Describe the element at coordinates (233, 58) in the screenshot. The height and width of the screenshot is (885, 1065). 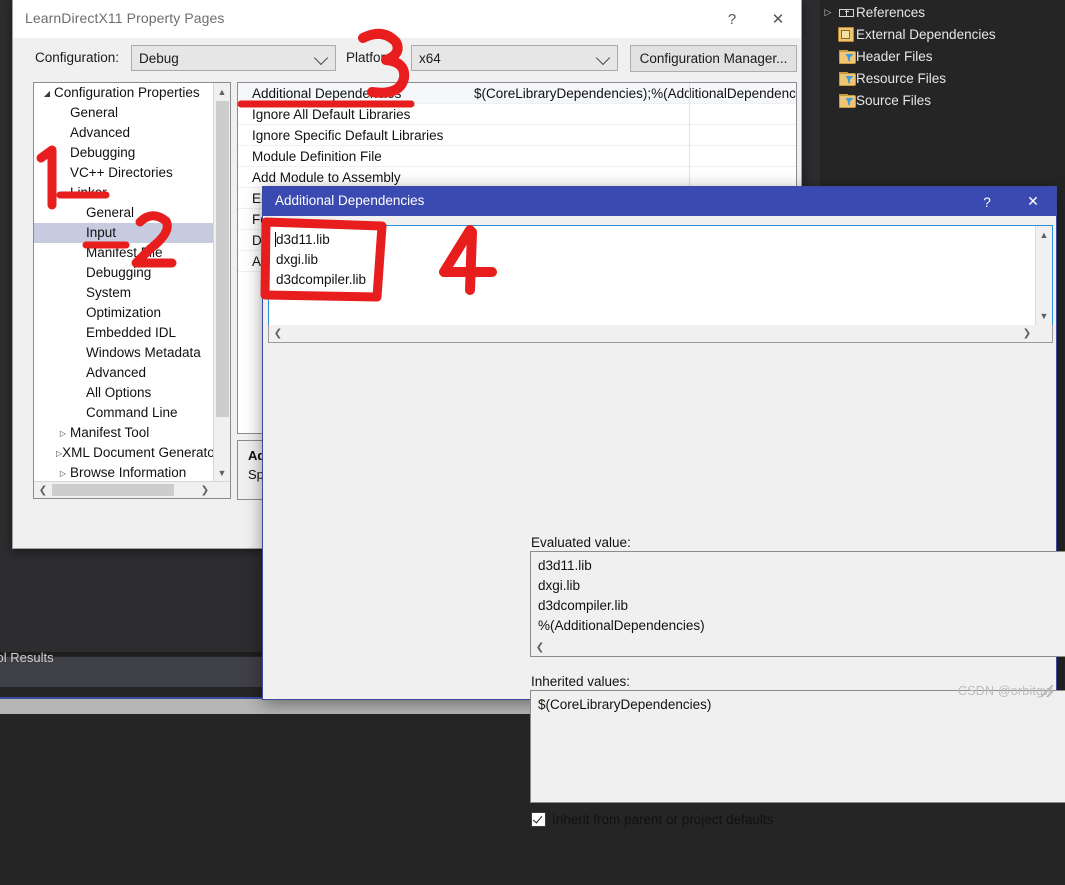
I see `configuration-dropdown: Debug` at that location.